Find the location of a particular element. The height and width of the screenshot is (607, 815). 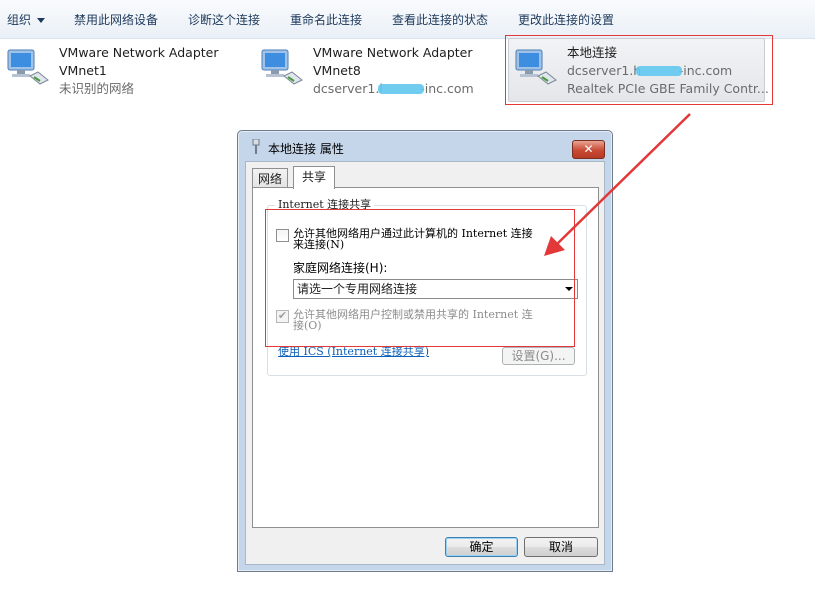

disable-device-button: 禁用此网络设备 is located at coordinates (116, 20).